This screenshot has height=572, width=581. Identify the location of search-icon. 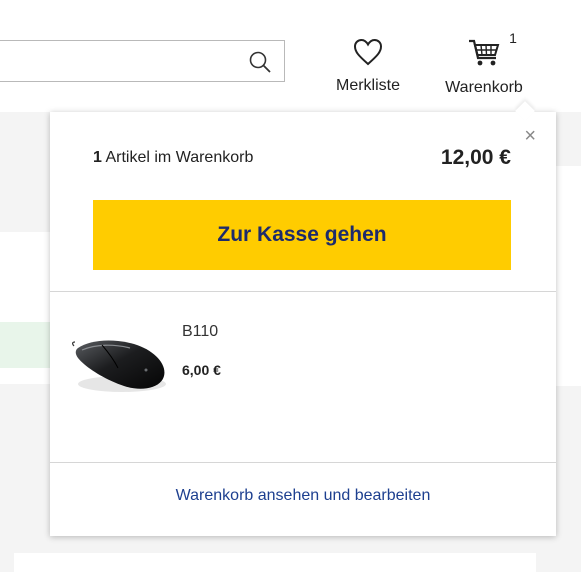
(260, 62).